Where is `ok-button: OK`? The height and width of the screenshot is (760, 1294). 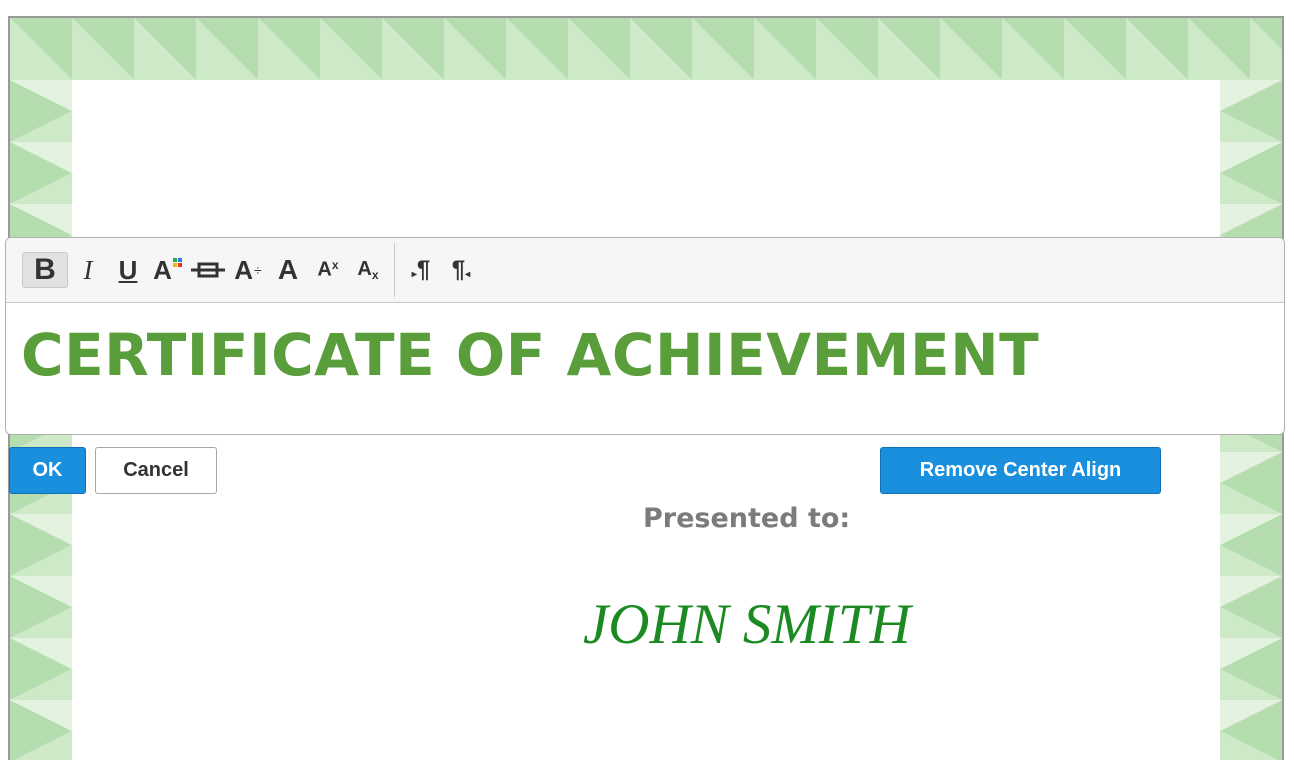
ok-button: OK is located at coordinates (47, 470).